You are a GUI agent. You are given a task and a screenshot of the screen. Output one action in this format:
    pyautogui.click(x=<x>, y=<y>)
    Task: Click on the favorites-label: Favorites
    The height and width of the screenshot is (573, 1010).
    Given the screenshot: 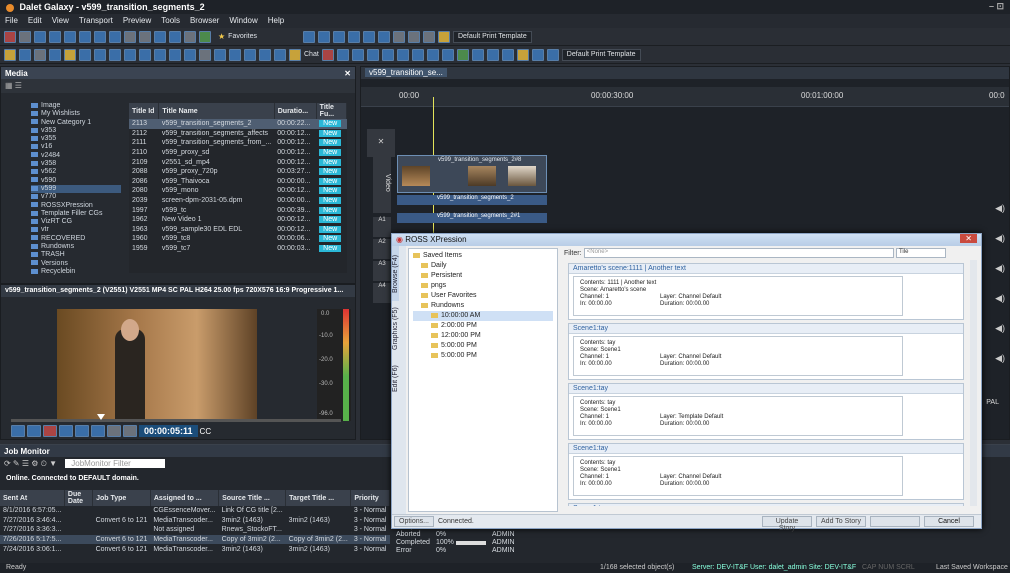 What is the action you would take?
    pyautogui.click(x=242, y=36)
    